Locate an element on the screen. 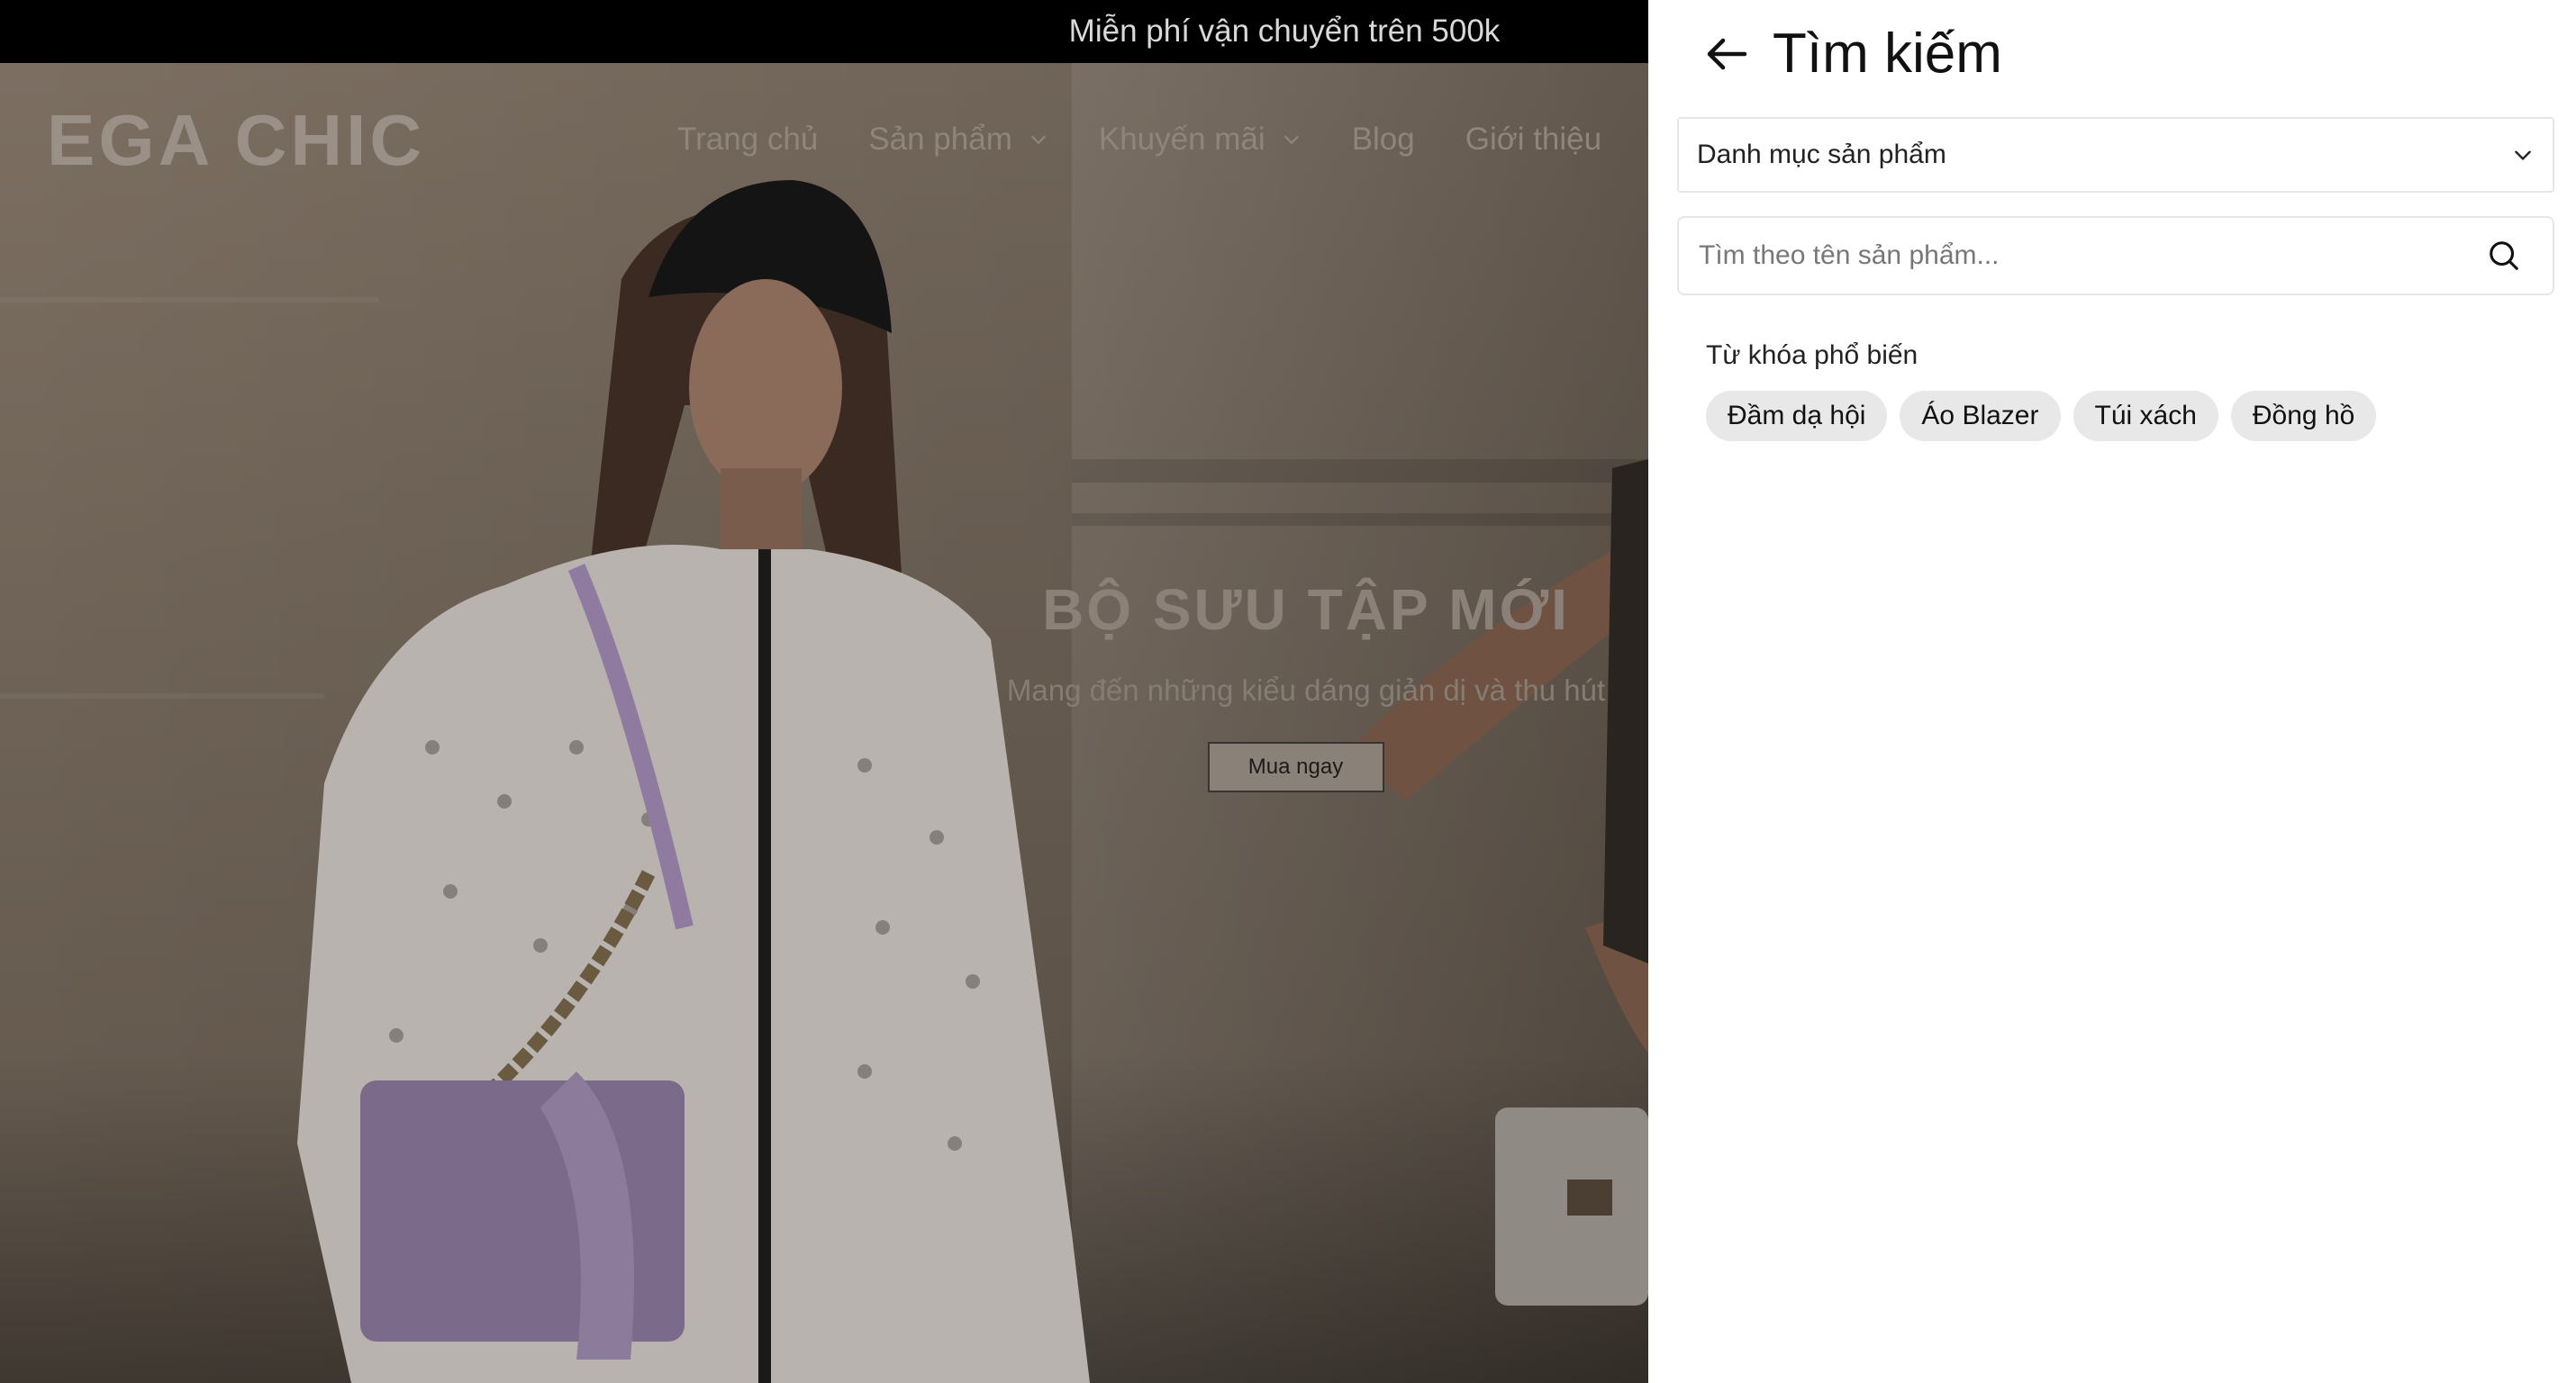 This screenshot has width=2576, height=1383. handbag-shape is located at coordinates (522, 1211).